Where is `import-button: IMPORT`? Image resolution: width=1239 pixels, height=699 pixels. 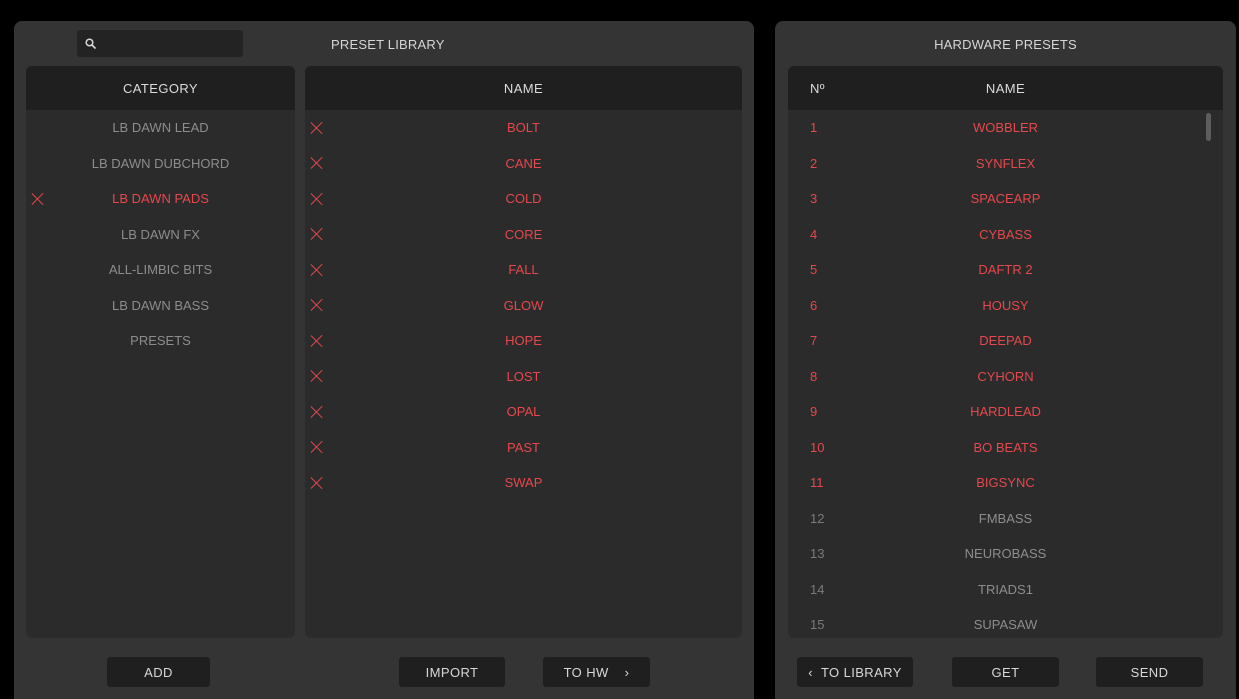 import-button: IMPORT is located at coordinates (452, 672).